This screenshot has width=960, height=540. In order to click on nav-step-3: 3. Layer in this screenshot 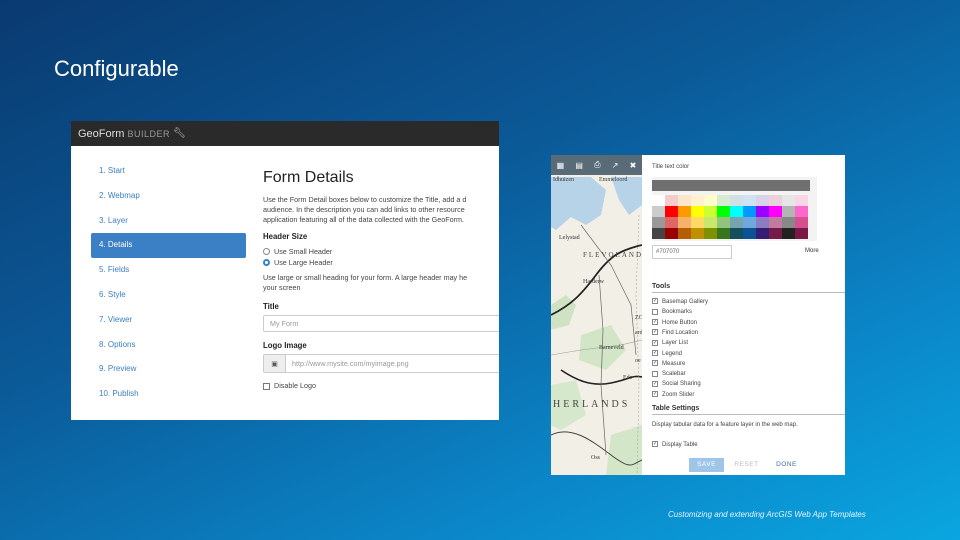, I will do `click(168, 221)`.